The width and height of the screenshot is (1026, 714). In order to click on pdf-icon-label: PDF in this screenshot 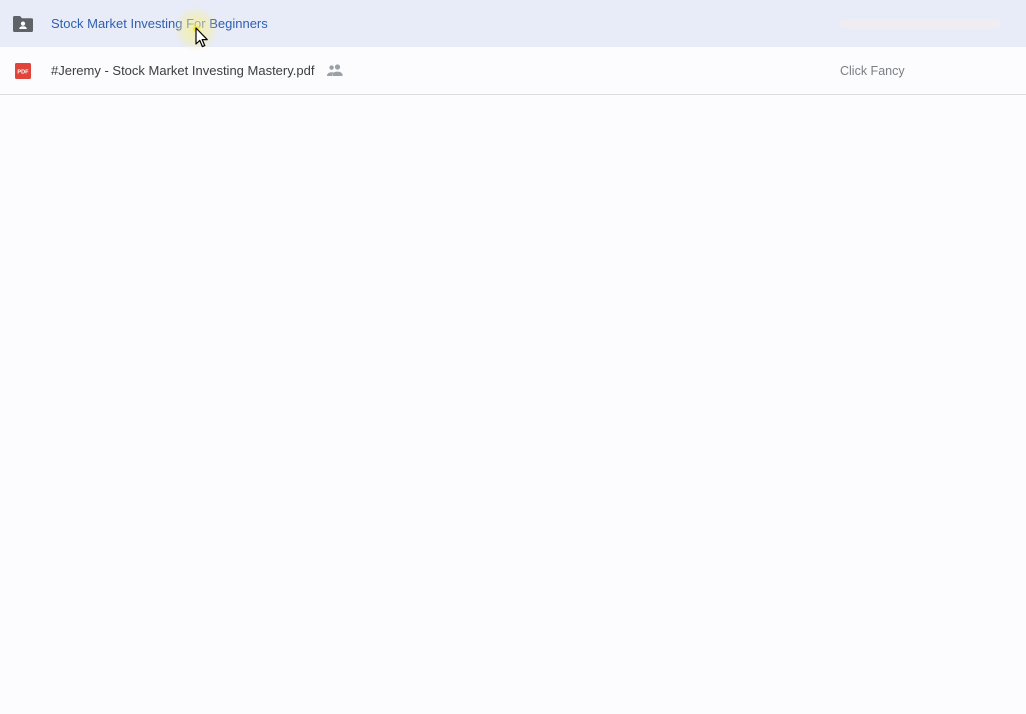, I will do `click(23, 72)`.